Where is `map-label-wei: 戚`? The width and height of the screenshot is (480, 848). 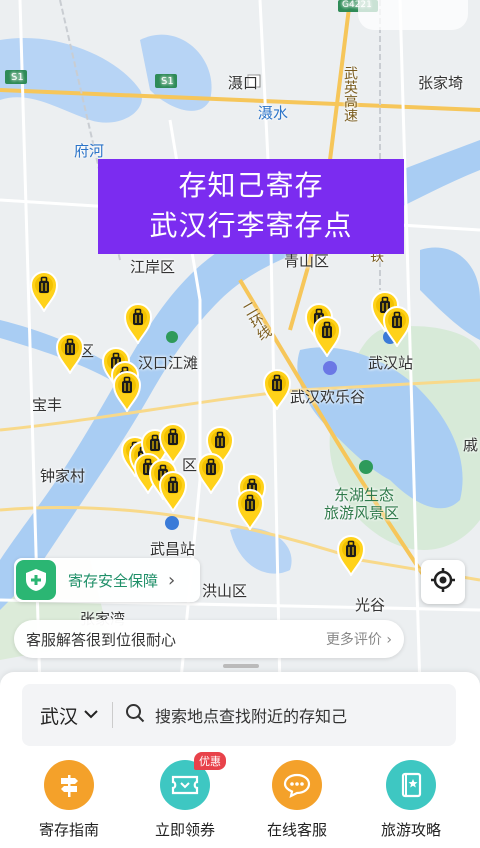
map-label-wei: 戚 is located at coordinates (471, 445).